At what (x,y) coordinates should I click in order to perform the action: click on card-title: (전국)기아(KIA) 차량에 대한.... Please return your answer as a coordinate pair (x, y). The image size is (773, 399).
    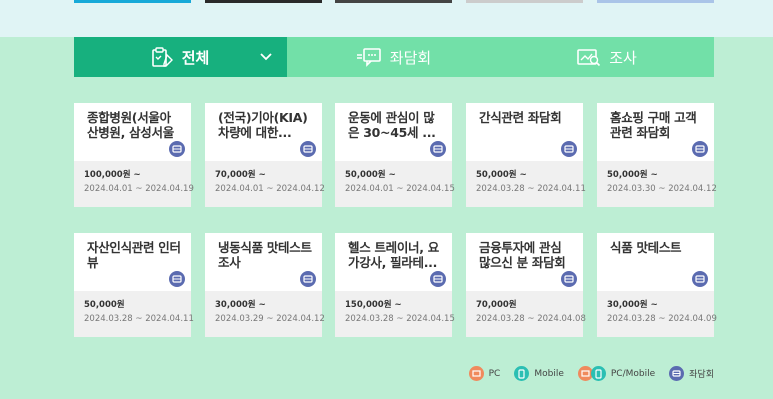
    Looking at the image, I should click on (263, 125).